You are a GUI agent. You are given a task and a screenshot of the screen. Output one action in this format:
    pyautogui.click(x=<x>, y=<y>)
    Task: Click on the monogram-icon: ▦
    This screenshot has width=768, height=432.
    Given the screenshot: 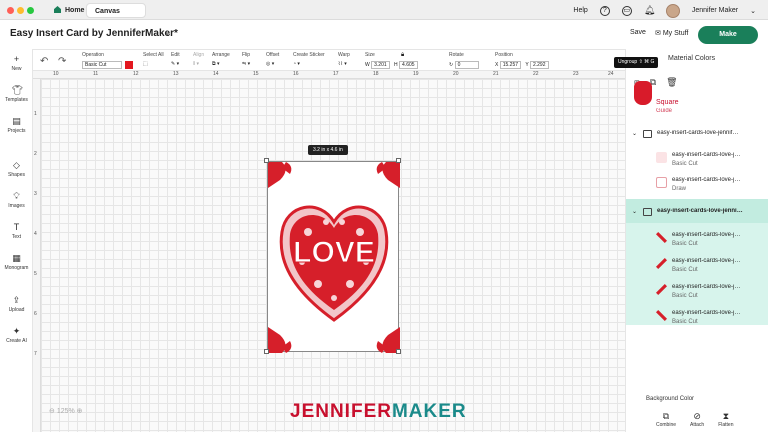 What is the action you would take?
    pyautogui.click(x=16, y=258)
    